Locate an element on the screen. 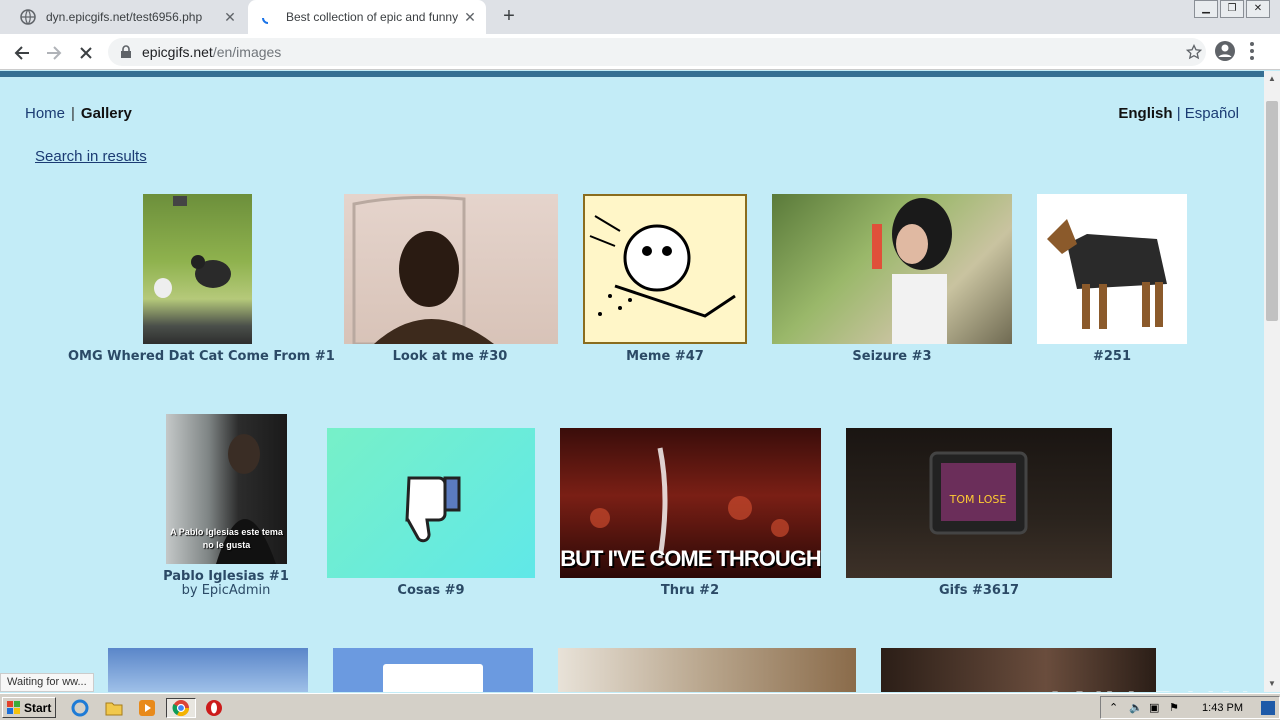 Image resolution: width=1280 pixels, height=720 pixels. scroll-down-arrow-icon: ▼ is located at coordinates (1272, 684).